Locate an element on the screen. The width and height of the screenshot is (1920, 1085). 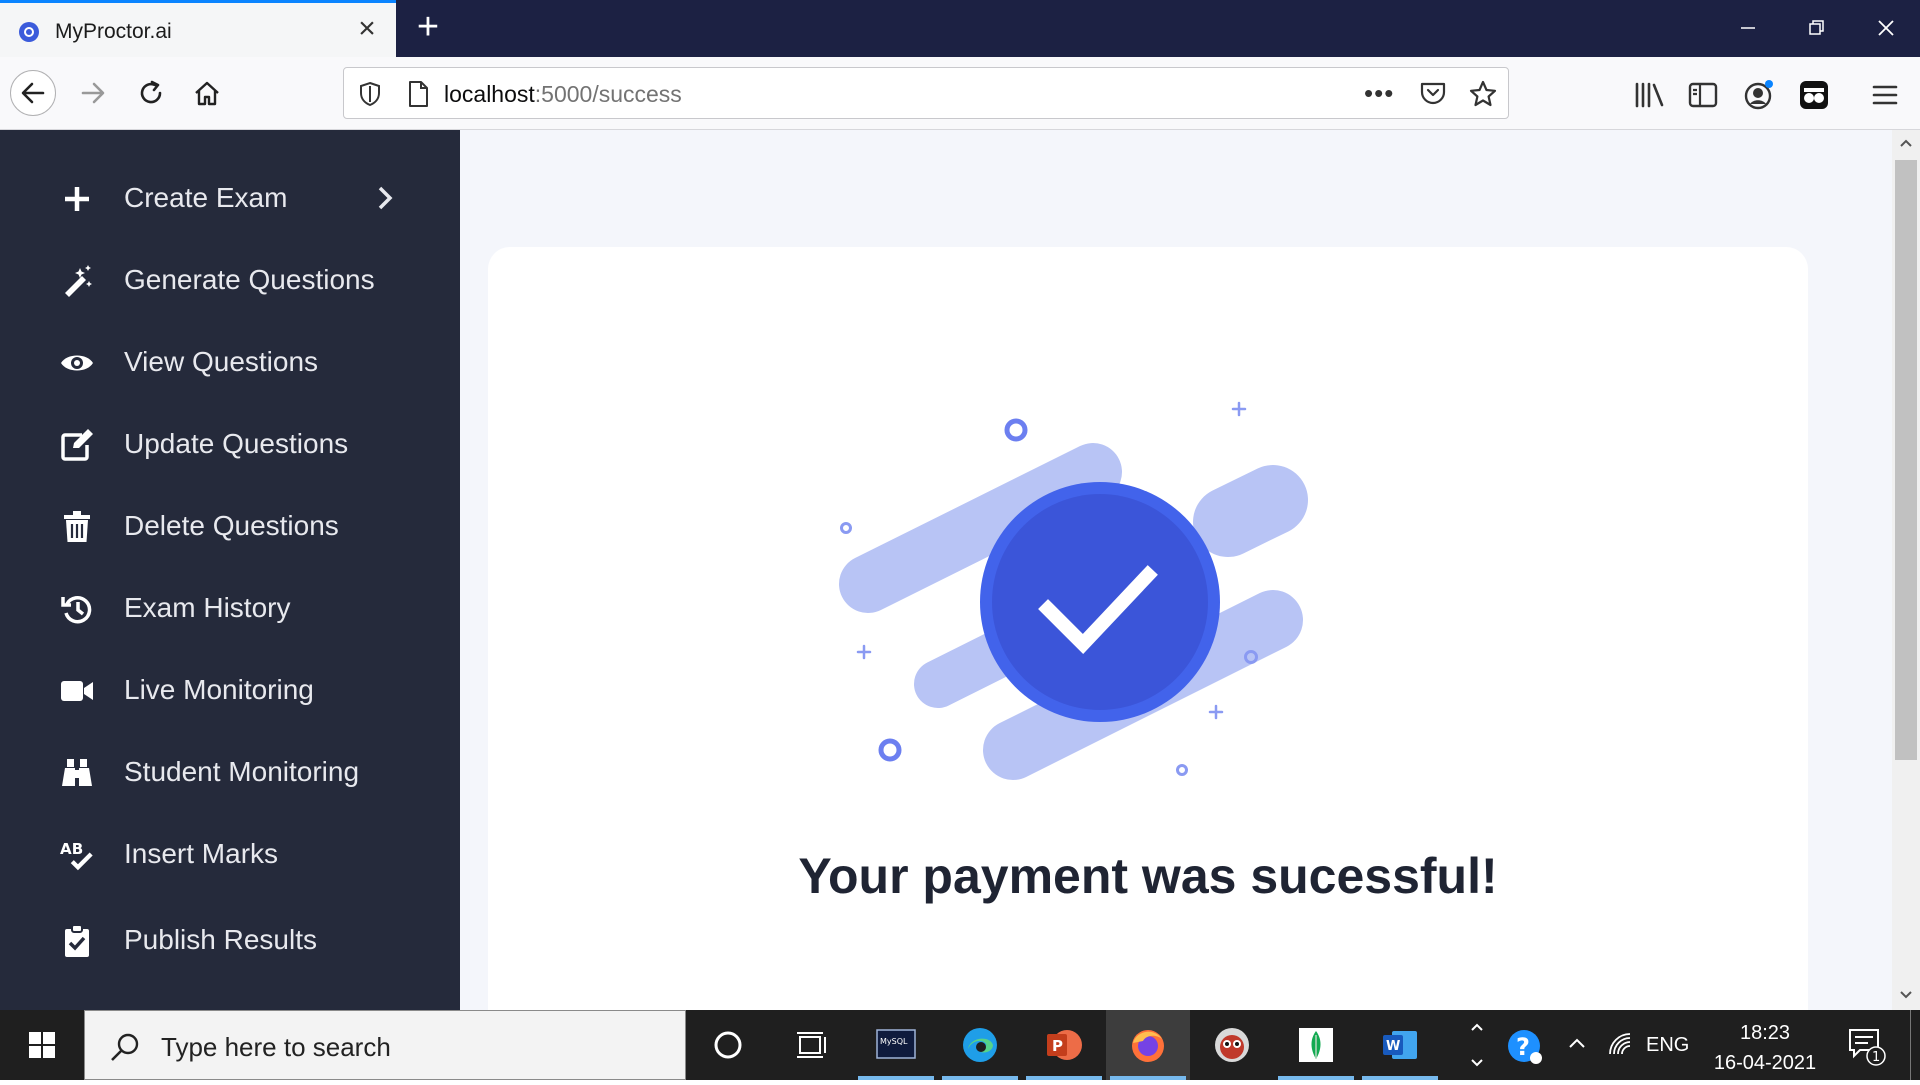
close-window-icon is located at coordinates (1886, 28).